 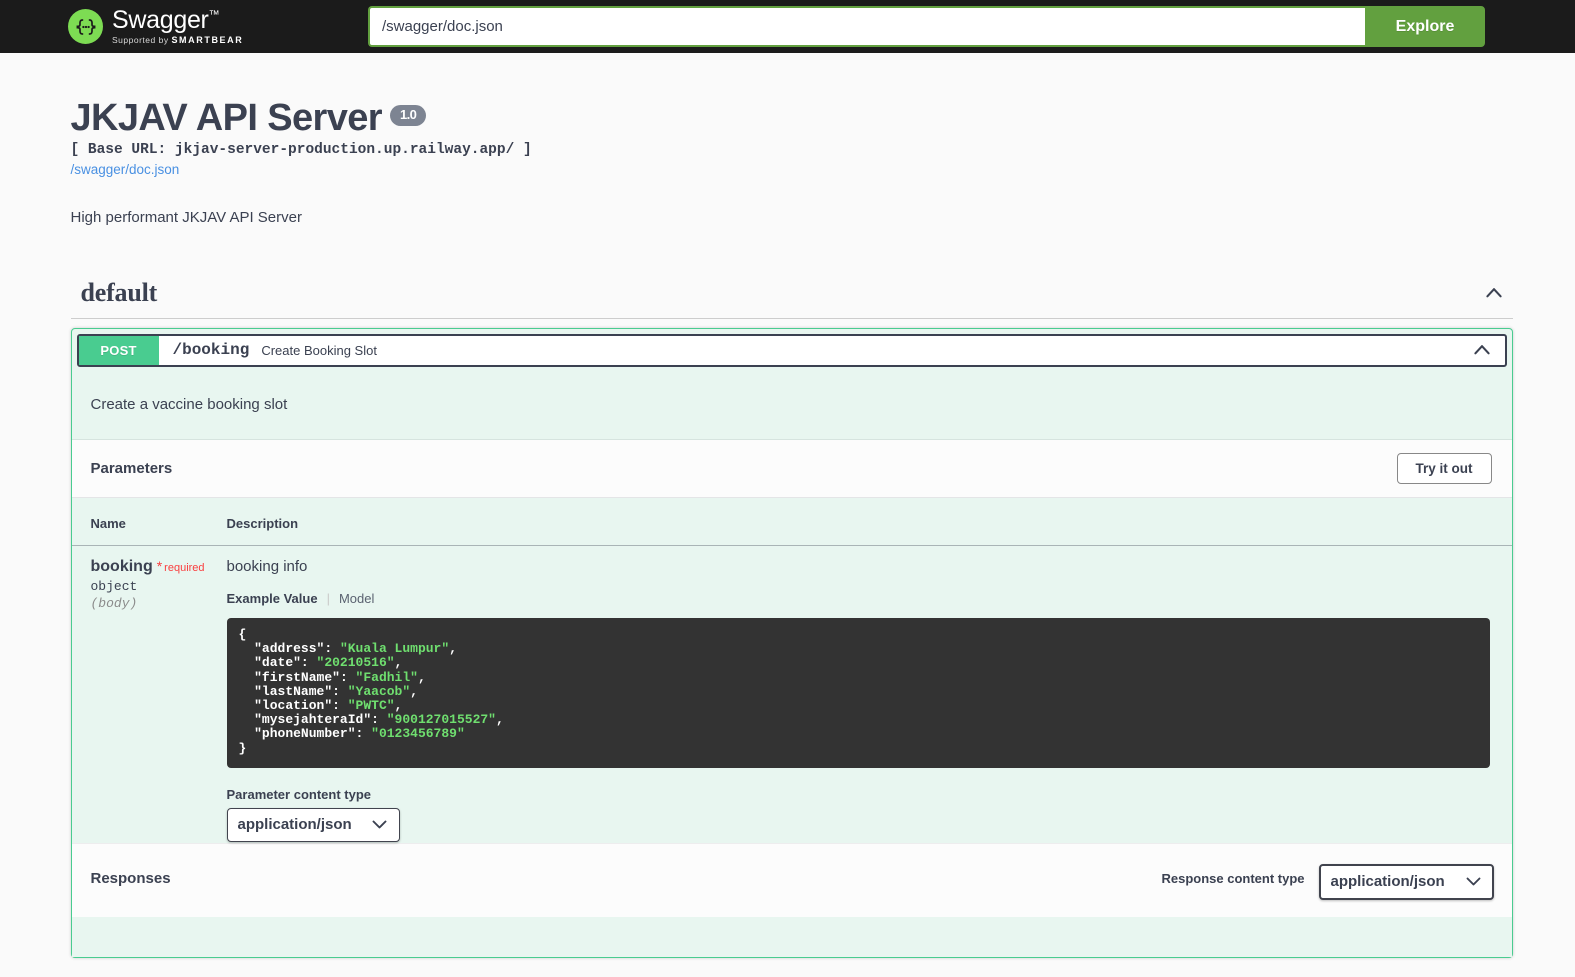 I want to click on parameters-title: Parameters, so click(x=131, y=468).